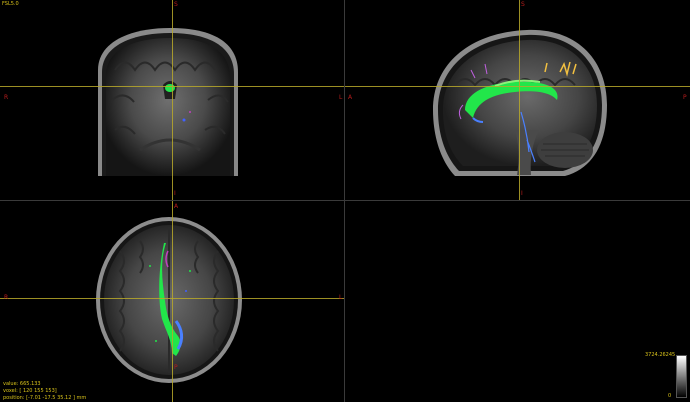  Describe the element at coordinates (685, 97) in the screenshot. I see `sagittal-label-right: P` at that location.